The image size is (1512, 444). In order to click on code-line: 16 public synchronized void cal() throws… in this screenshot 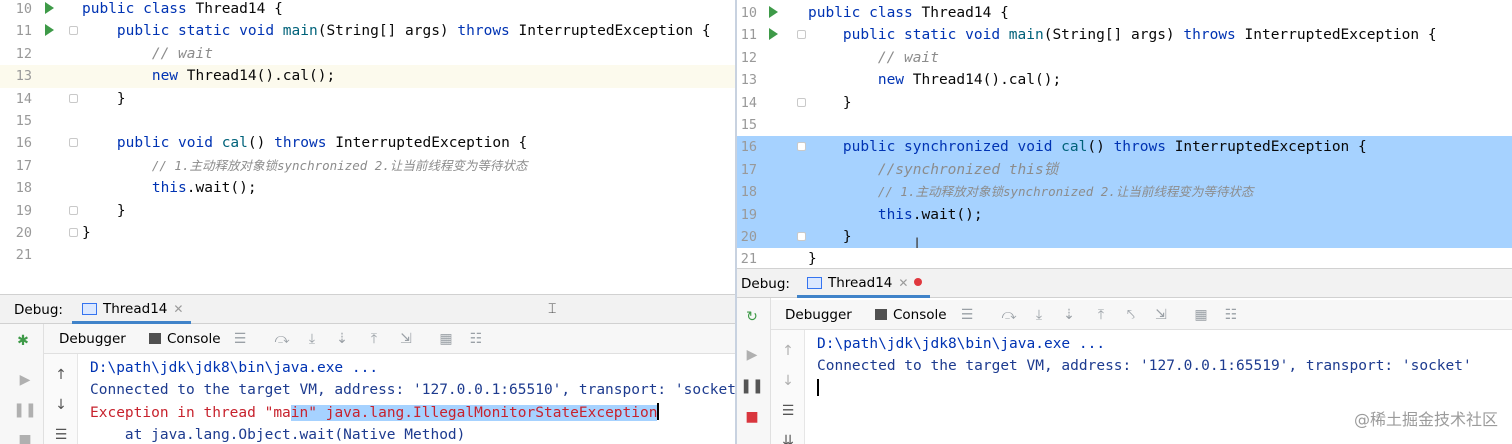, I will do `click(1124, 147)`.